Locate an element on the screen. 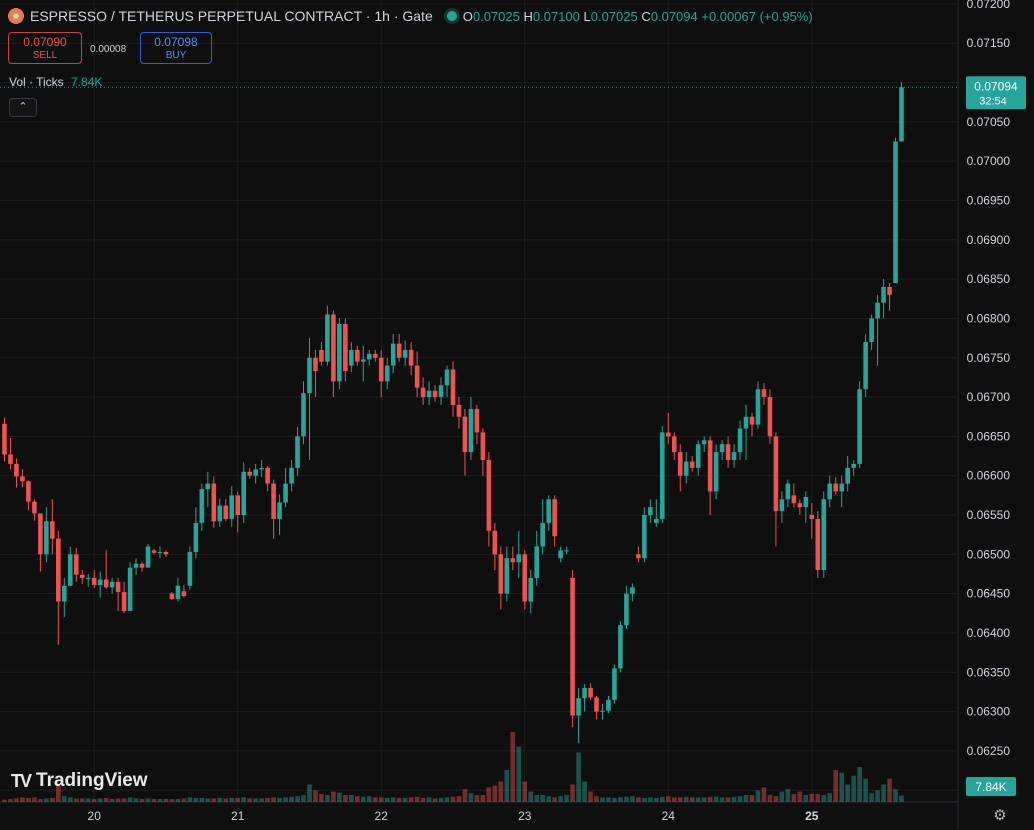  price-tick-label: 0.06500 is located at coordinates (989, 554).